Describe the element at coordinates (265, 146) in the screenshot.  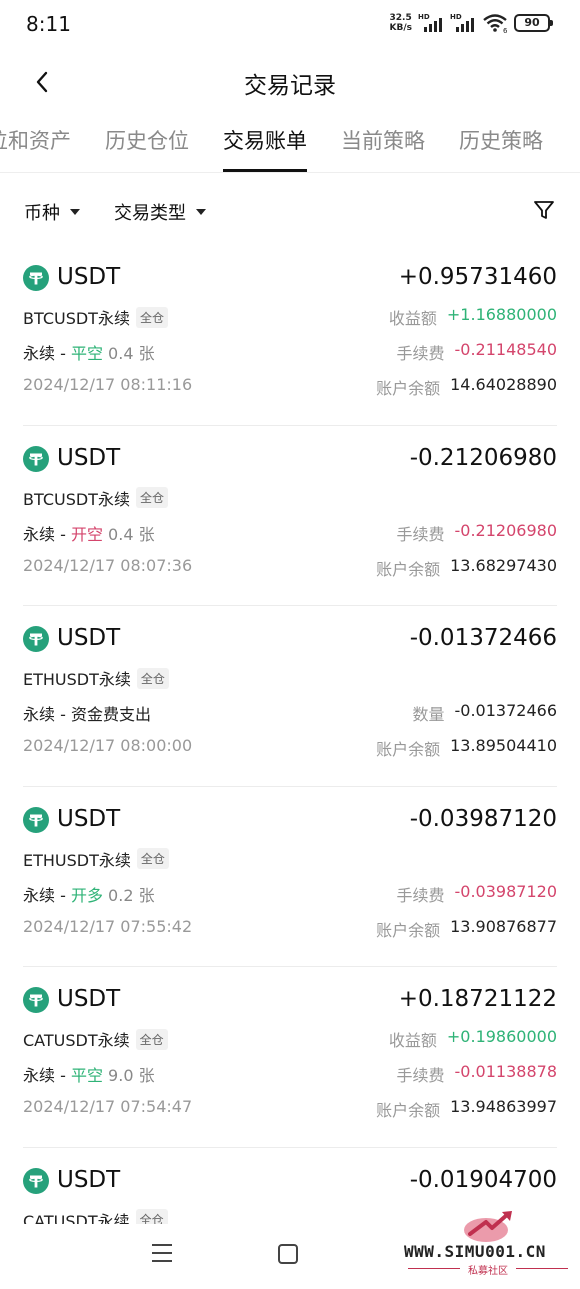
I see `tab-trade-bills: 交易账单` at that location.